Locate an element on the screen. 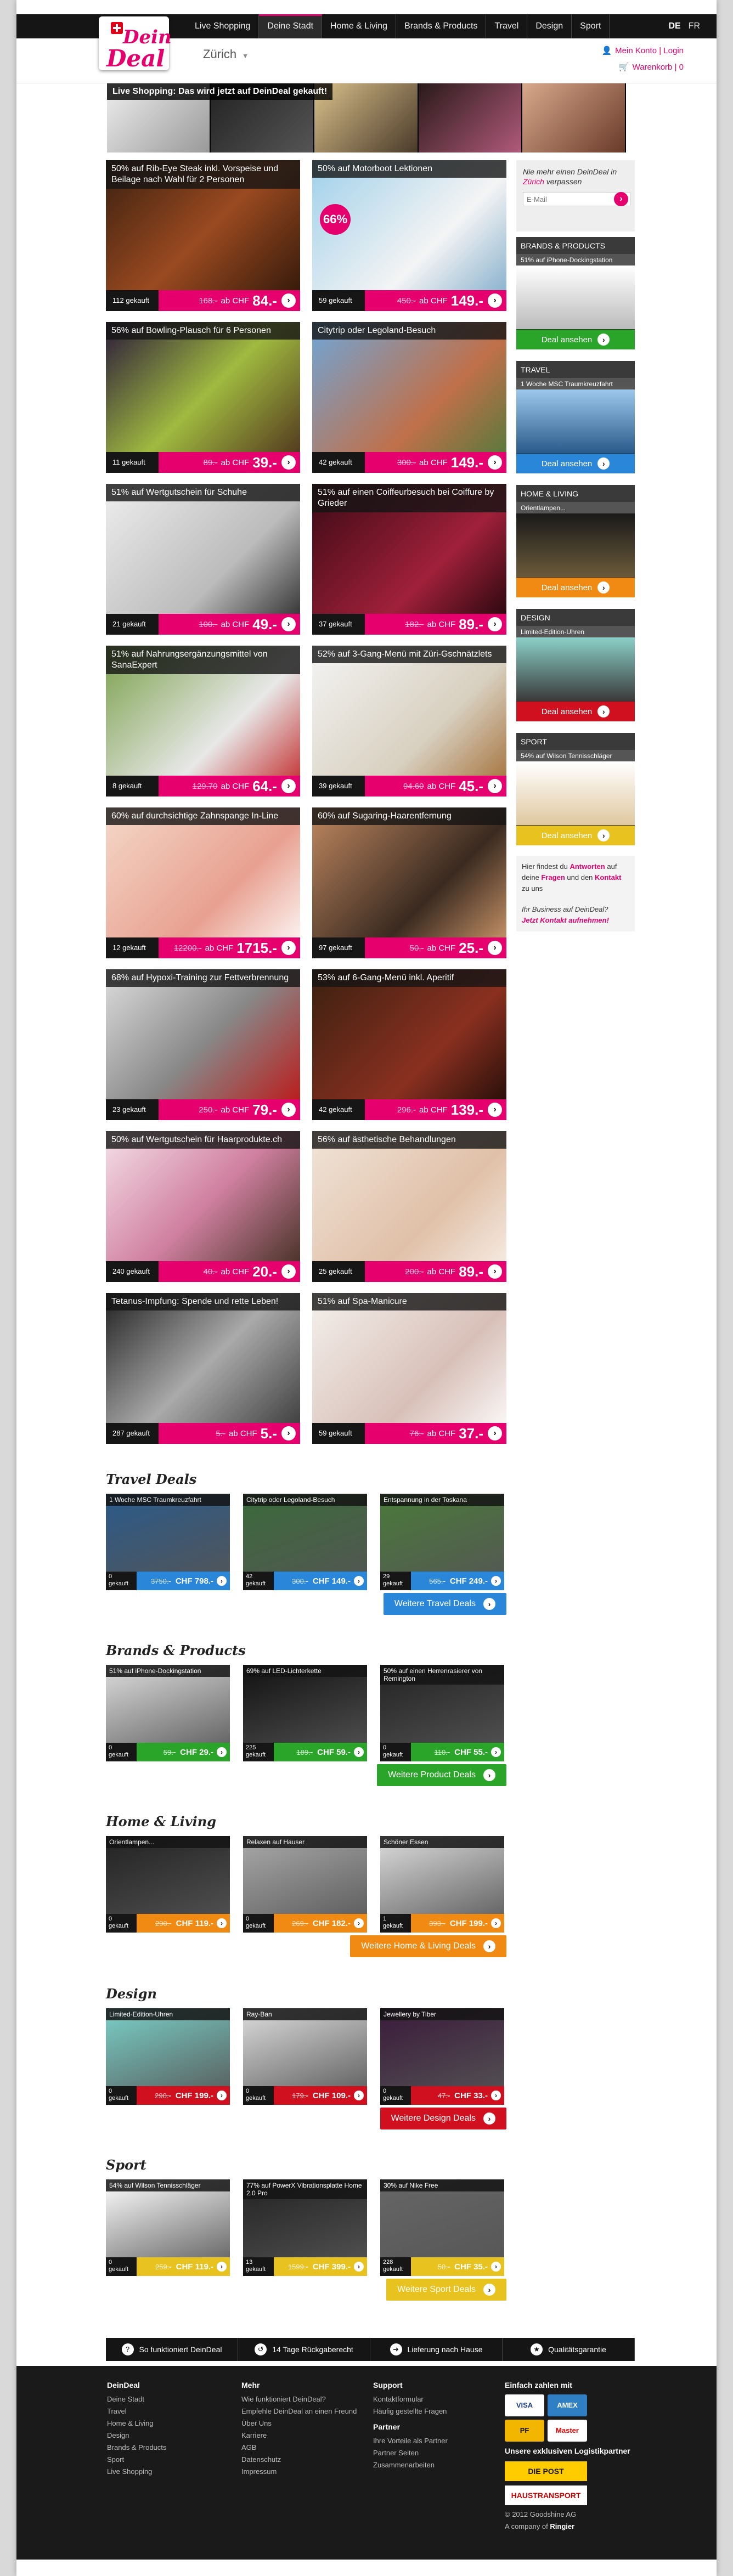  more-deals-button: Weitere Home & Living Deals › is located at coordinates (428, 1946).